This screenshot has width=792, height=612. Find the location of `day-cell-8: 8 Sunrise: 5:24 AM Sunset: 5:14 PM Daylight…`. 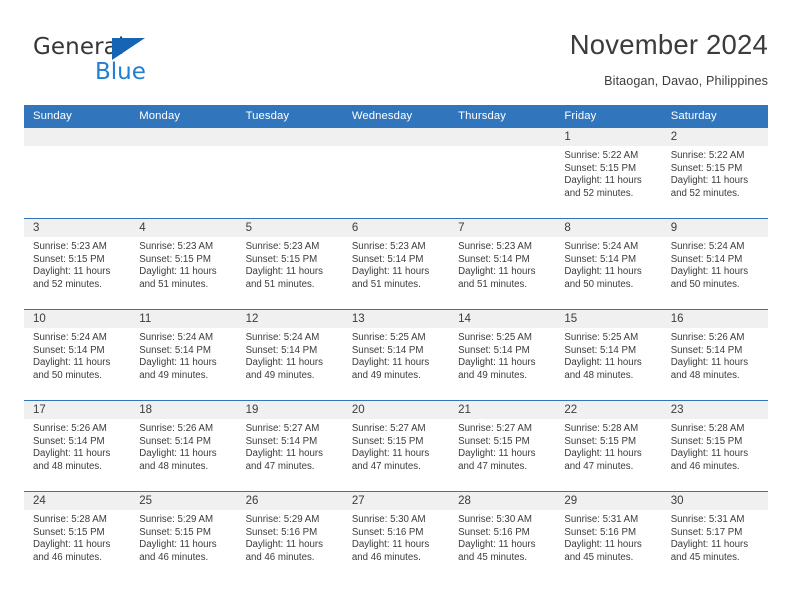

day-cell-8: 8 Sunrise: 5:24 AM Sunset: 5:14 PM Daylight… is located at coordinates (608, 264).